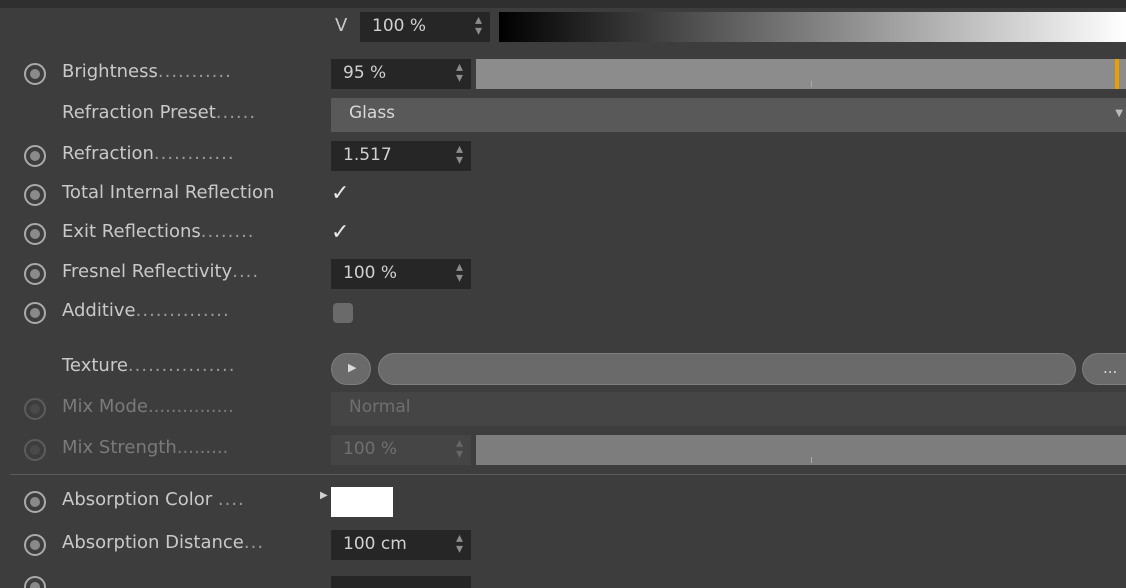 This screenshot has height=588, width=1126. Describe the element at coordinates (401, 274) in the screenshot. I see `fresnel-reflectivity-field: 100 % ▴ ▾` at that location.